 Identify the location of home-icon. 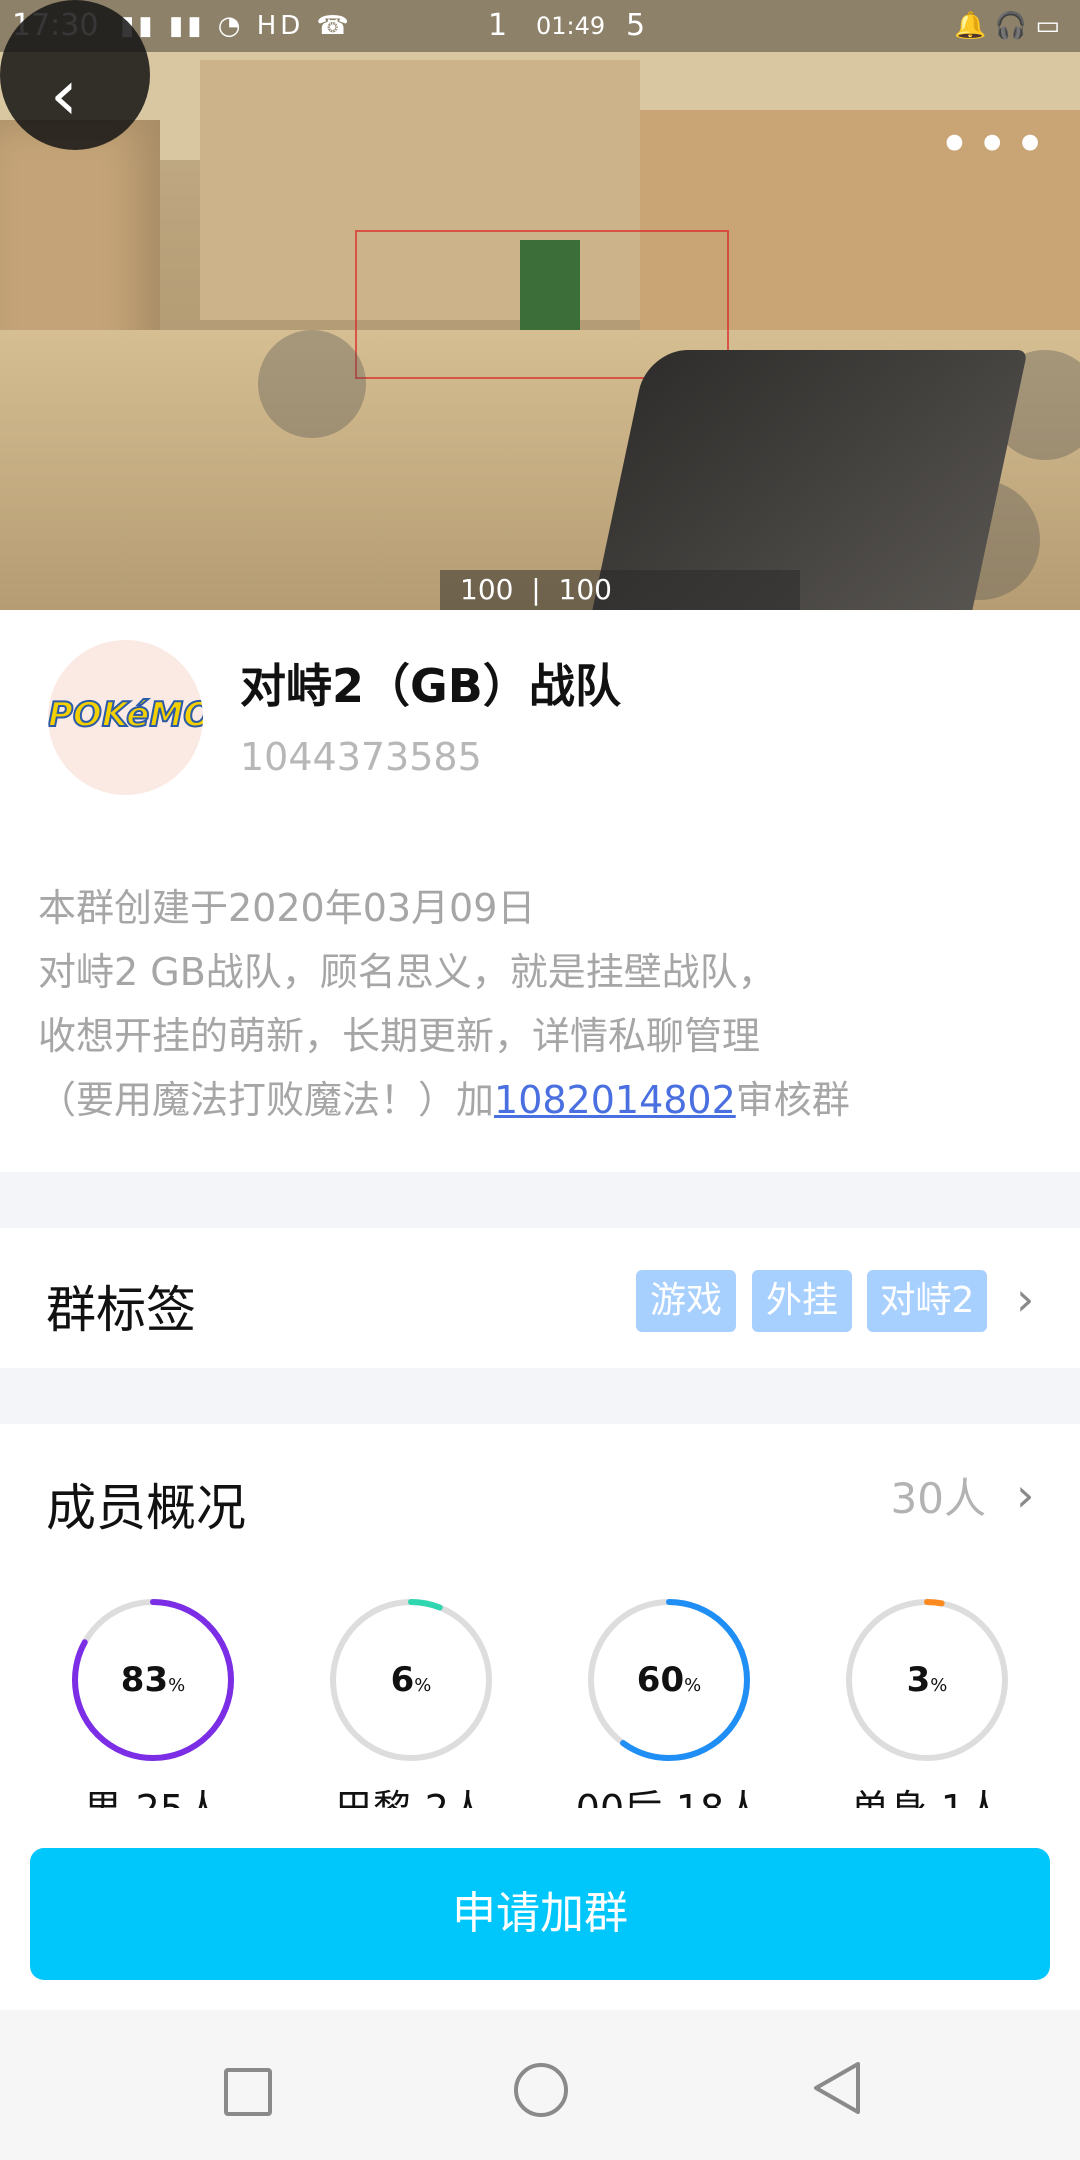
(541, 2090).